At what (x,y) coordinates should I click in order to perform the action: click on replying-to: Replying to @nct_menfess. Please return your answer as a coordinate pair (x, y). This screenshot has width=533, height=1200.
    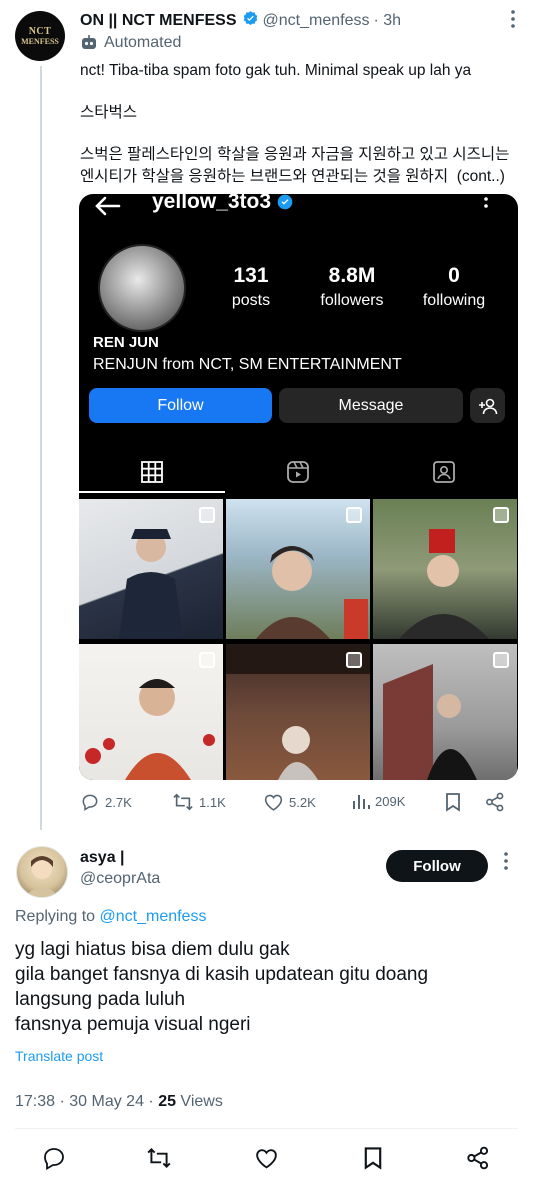
    Looking at the image, I should click on (110, 917).